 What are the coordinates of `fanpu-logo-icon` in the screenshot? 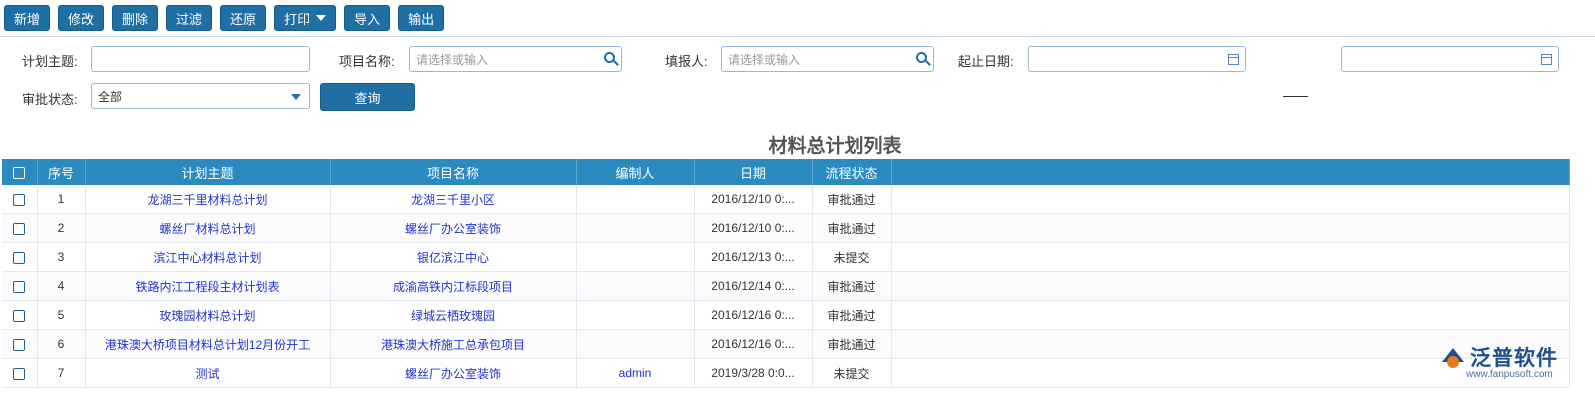 It's located at (1453, 358).